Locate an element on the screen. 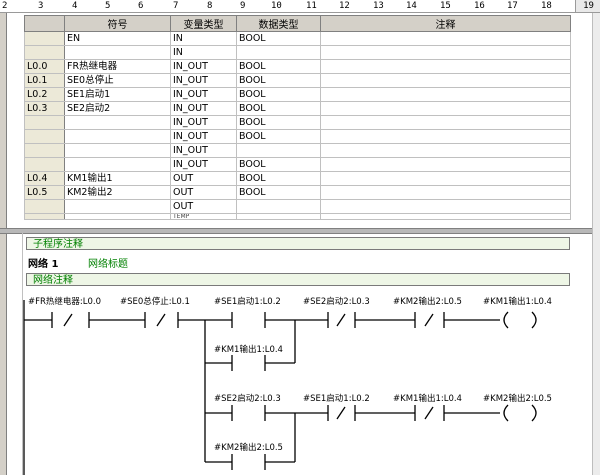 This screenshot has height=475, width=600. pane-splitter is located at coordinates (296, 231).